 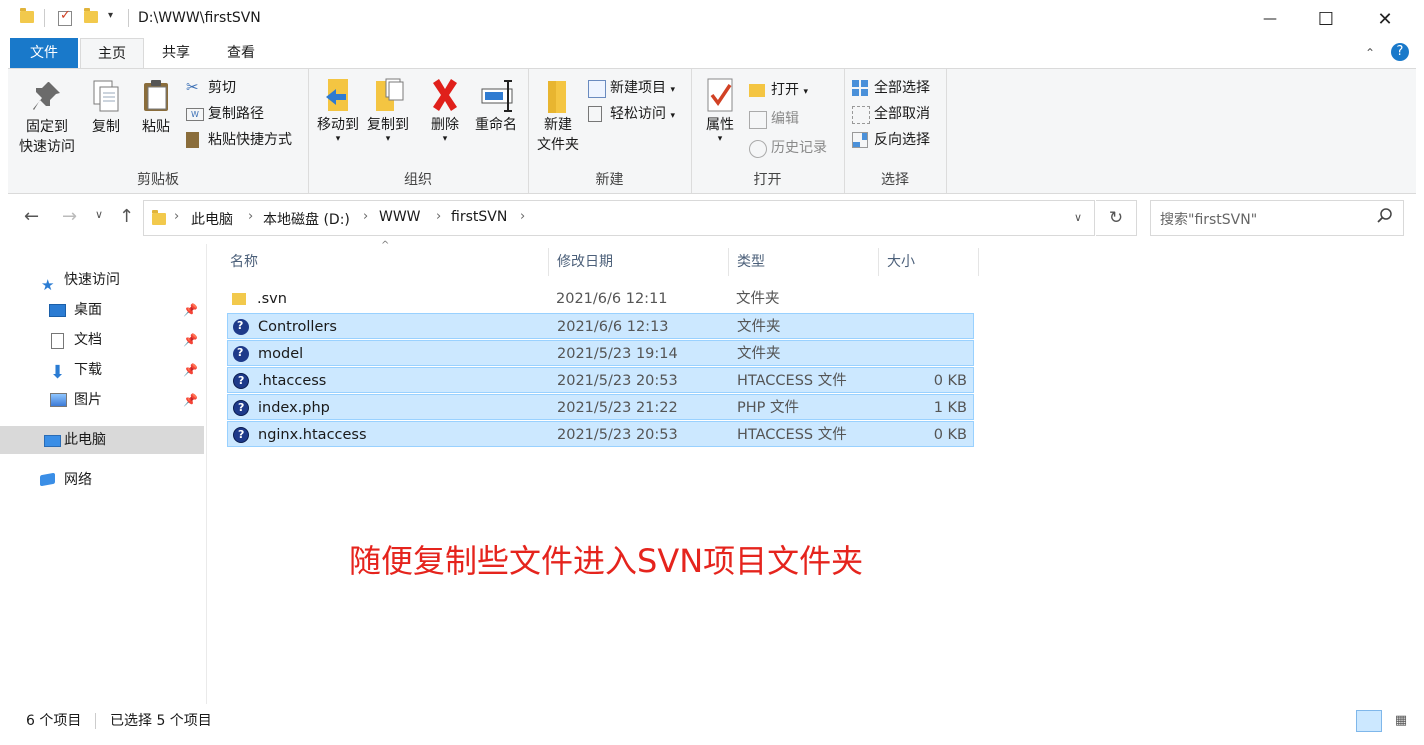 I want to click on file-row: Controllers 2021/6/6 12:13 文件夹, so click(x=600, y=326).